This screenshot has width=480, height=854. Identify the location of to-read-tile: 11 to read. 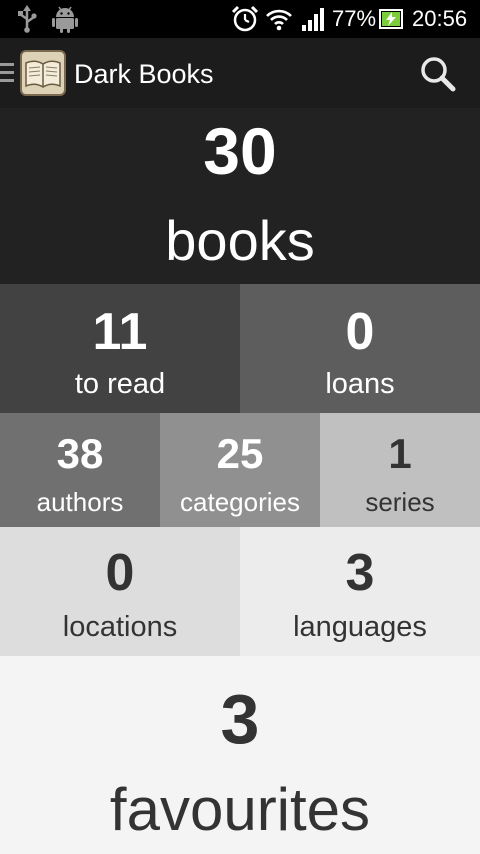
(120, 348).